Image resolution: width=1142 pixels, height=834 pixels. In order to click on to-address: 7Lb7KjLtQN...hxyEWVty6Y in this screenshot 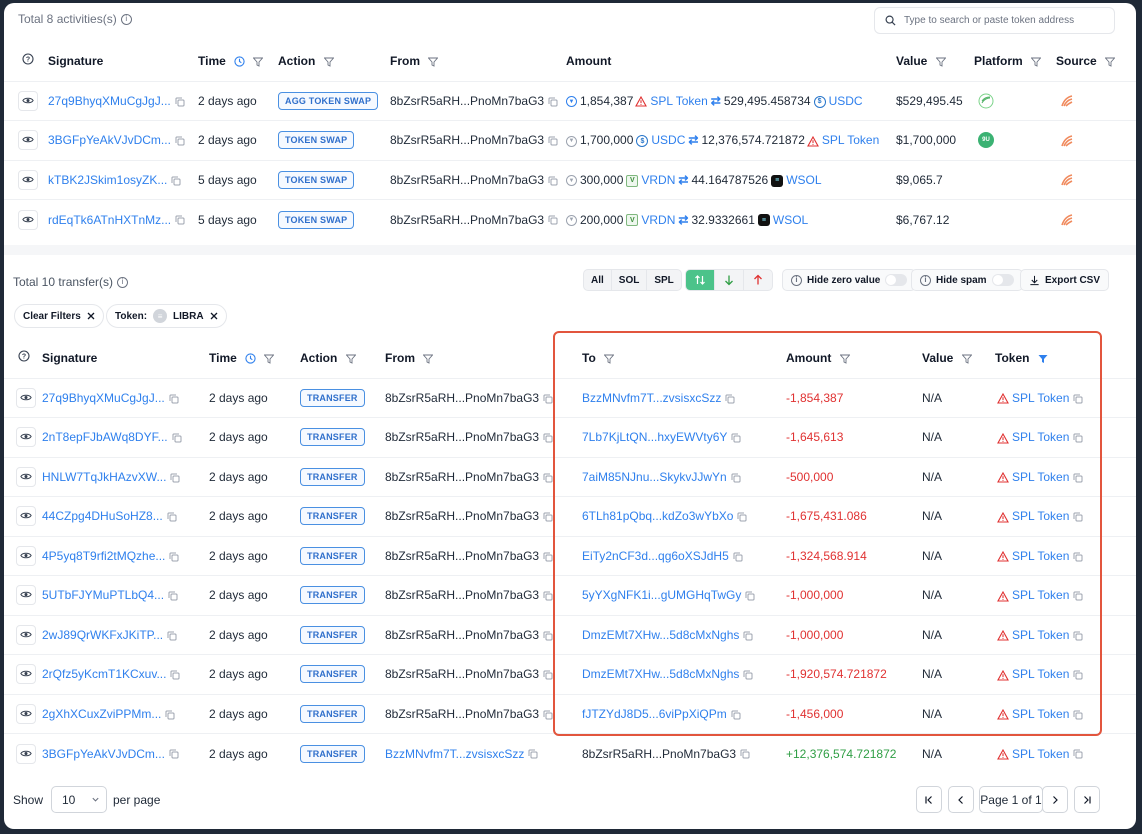, I will do `click(654, 437)`.